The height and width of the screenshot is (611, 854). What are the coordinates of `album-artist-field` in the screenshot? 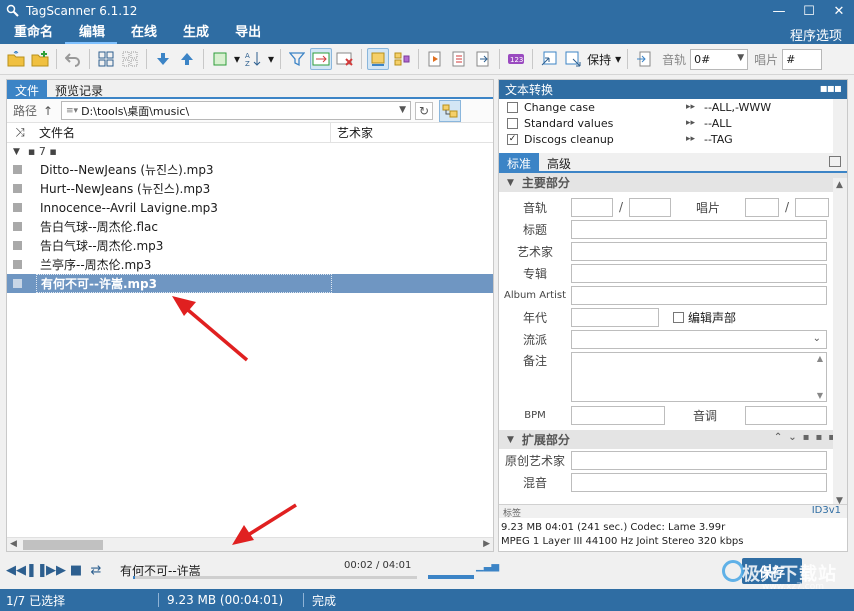 It's located at (699, 295).